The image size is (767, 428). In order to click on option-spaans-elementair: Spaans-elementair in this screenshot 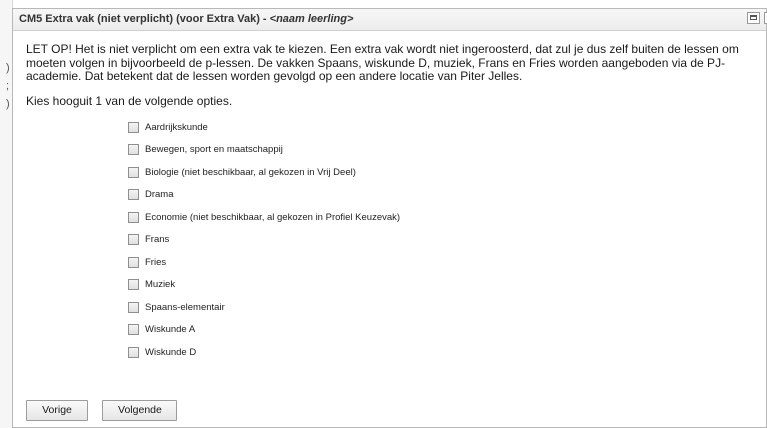, I will do `click(441, 307)`.